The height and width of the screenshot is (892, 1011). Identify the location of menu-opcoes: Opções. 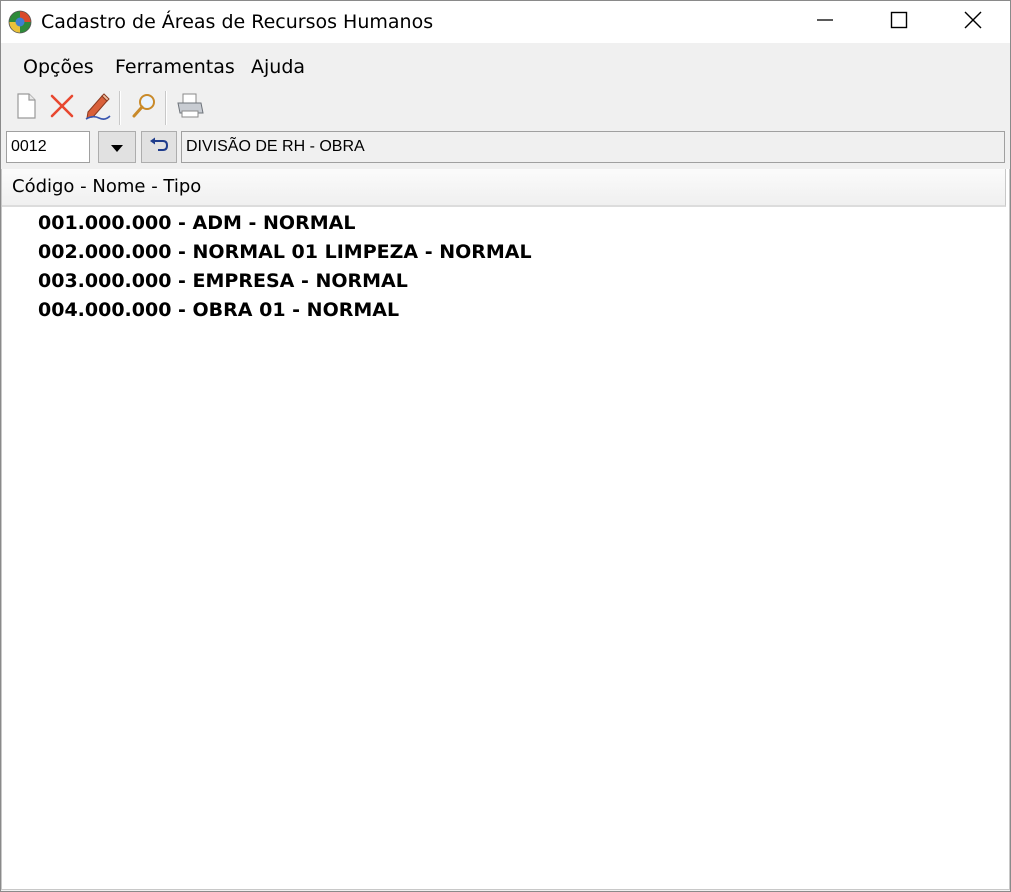
(58, 67).